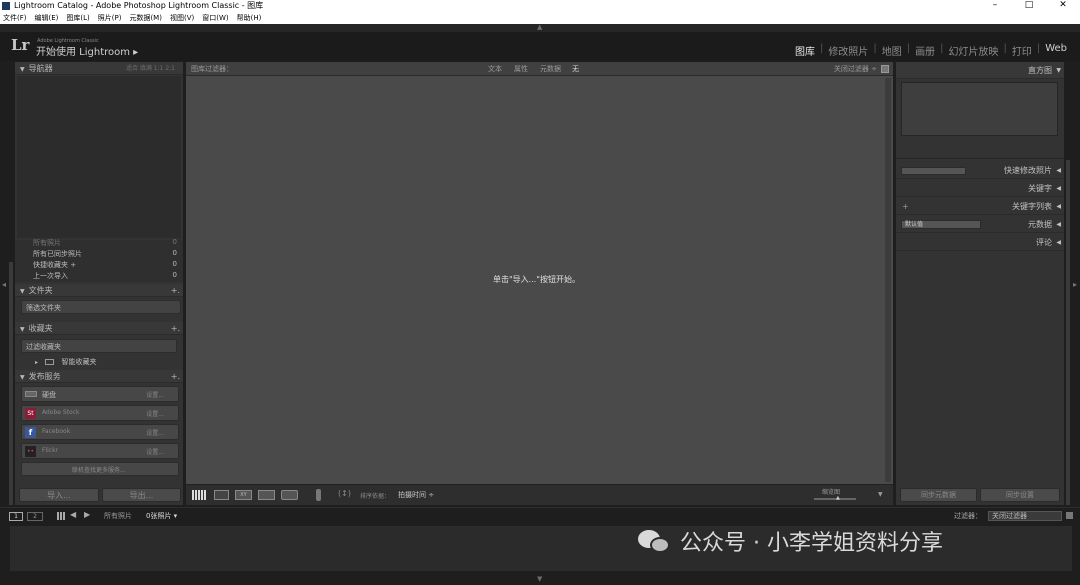 Image resolution: width=1080 pixels, height=585 pixels. What do you see at coordinates (57, 254) in the screenshot?
I see `catalog-row-label: 所有已同步照片` at bounding box center [57, 254].